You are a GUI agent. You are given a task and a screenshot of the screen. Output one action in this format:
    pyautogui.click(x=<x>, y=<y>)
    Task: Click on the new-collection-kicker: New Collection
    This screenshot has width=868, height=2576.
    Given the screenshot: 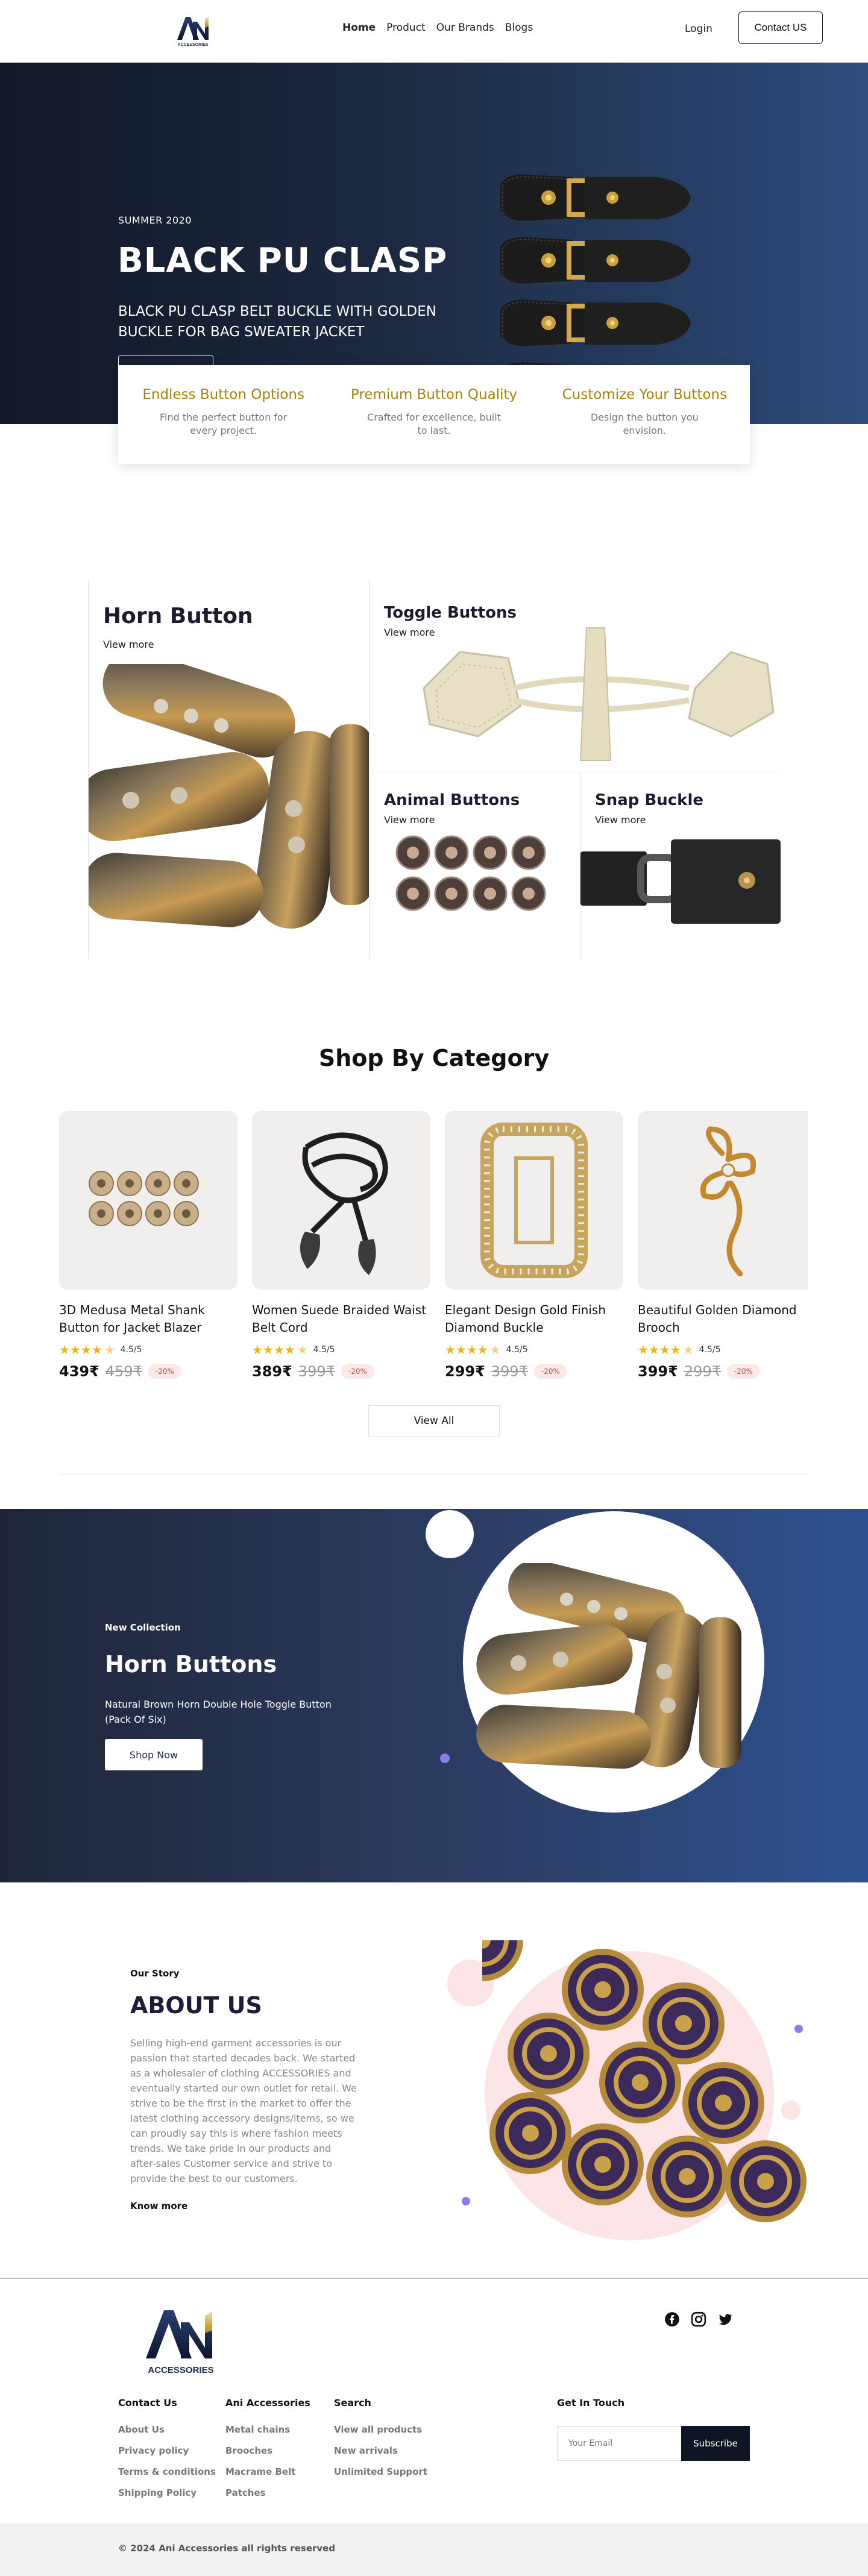 What is the action you would take?
    pyautogui.click(x=143, y=1627)
    